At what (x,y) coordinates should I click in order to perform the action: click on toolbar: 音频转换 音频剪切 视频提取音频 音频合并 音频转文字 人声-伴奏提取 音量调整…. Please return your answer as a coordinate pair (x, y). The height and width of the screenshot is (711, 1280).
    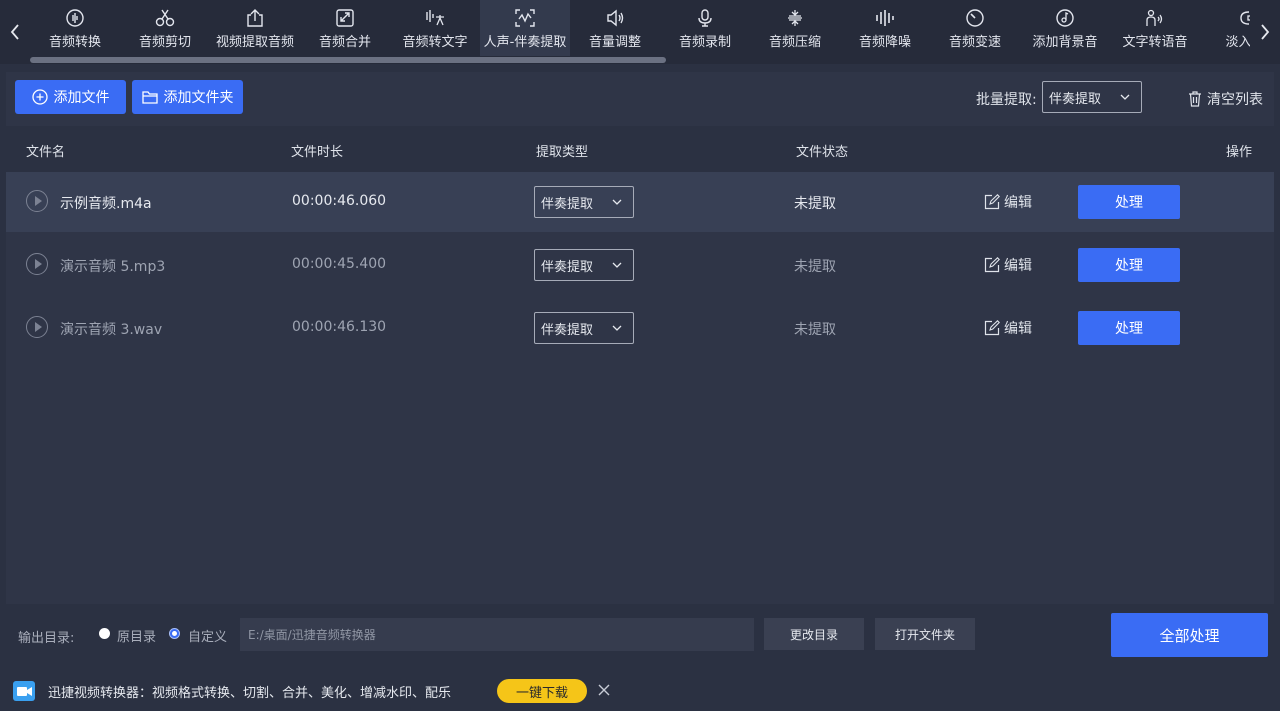
    Looking at the image, I should click on (640, 32).